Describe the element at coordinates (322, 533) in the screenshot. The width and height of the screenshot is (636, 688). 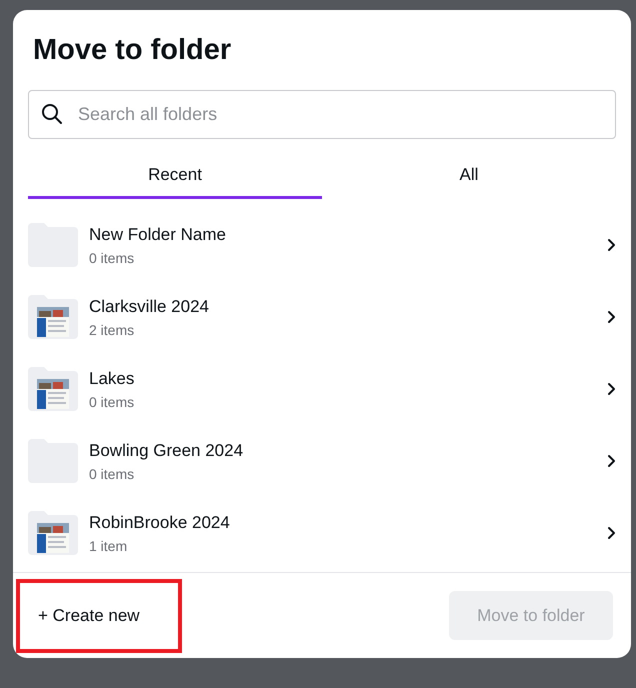
I see `folder-row: RobinBrooke 2024 1 item` at that location.